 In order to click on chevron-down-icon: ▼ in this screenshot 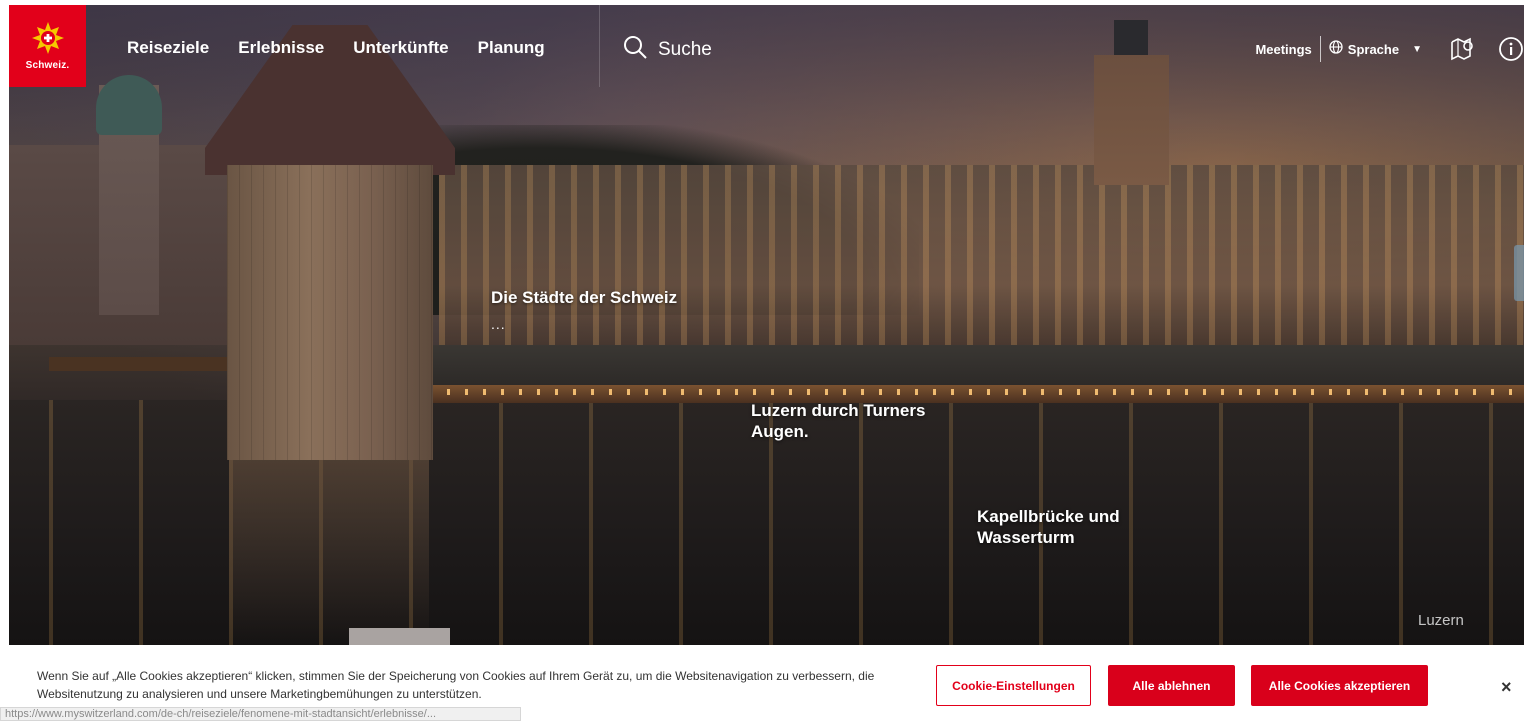, I will do `click(1417, 49)`.